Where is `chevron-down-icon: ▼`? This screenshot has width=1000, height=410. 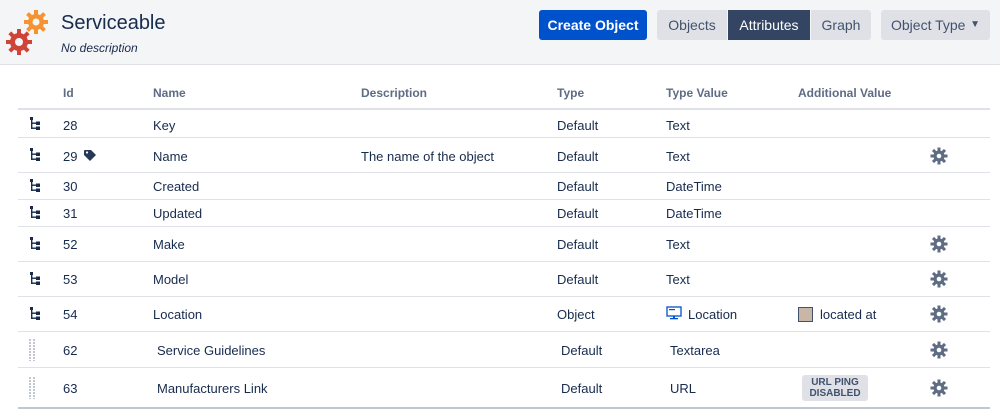
chevron-down-icon: ▼ is located at coordinates (975, 24).